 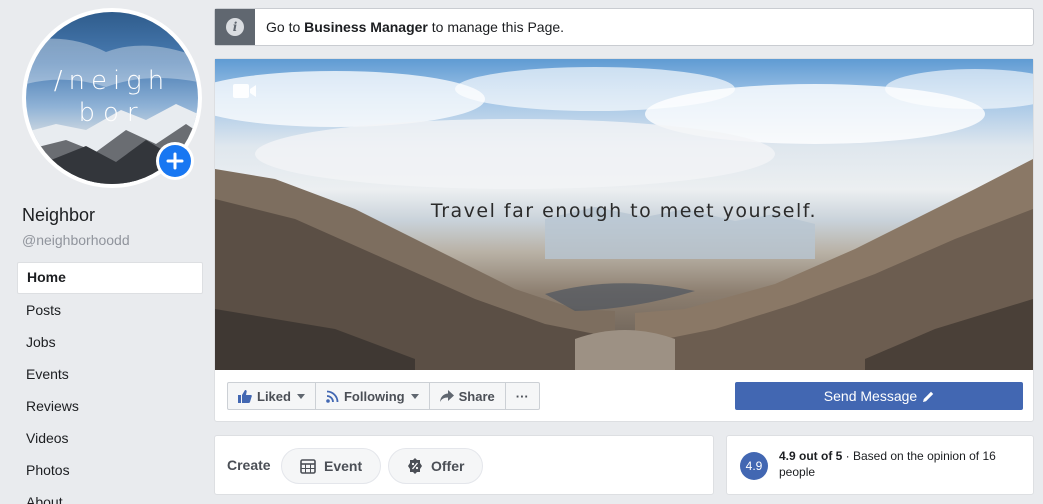 What do you see at coordinates (110, 278) in the screenshot?
I see `nav-item-home: Home` at bounding box center [110, 278].